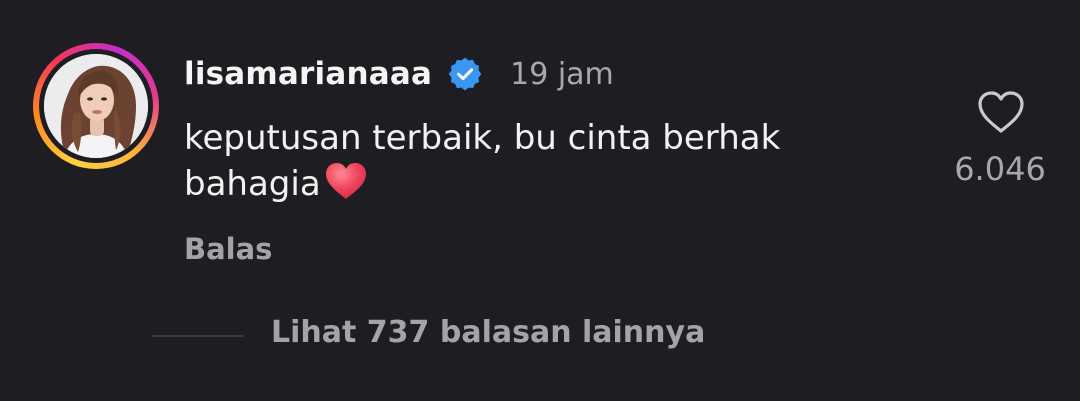 The image size is (1080, 401). I want to click on avatar, so click(96, 106).